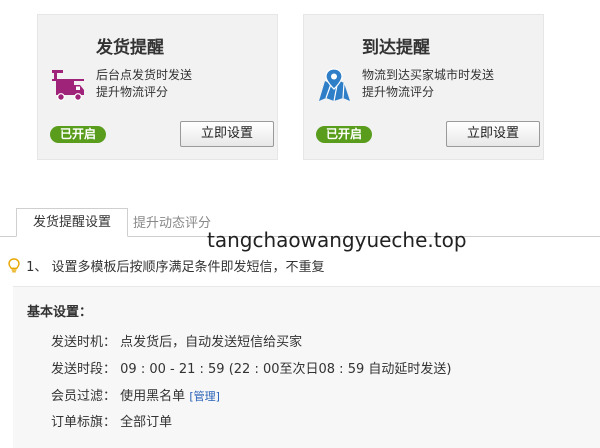 The width and height of the screenshot is (600, 448). I want to click on row-label: 发送时段：, so click(84, 369).